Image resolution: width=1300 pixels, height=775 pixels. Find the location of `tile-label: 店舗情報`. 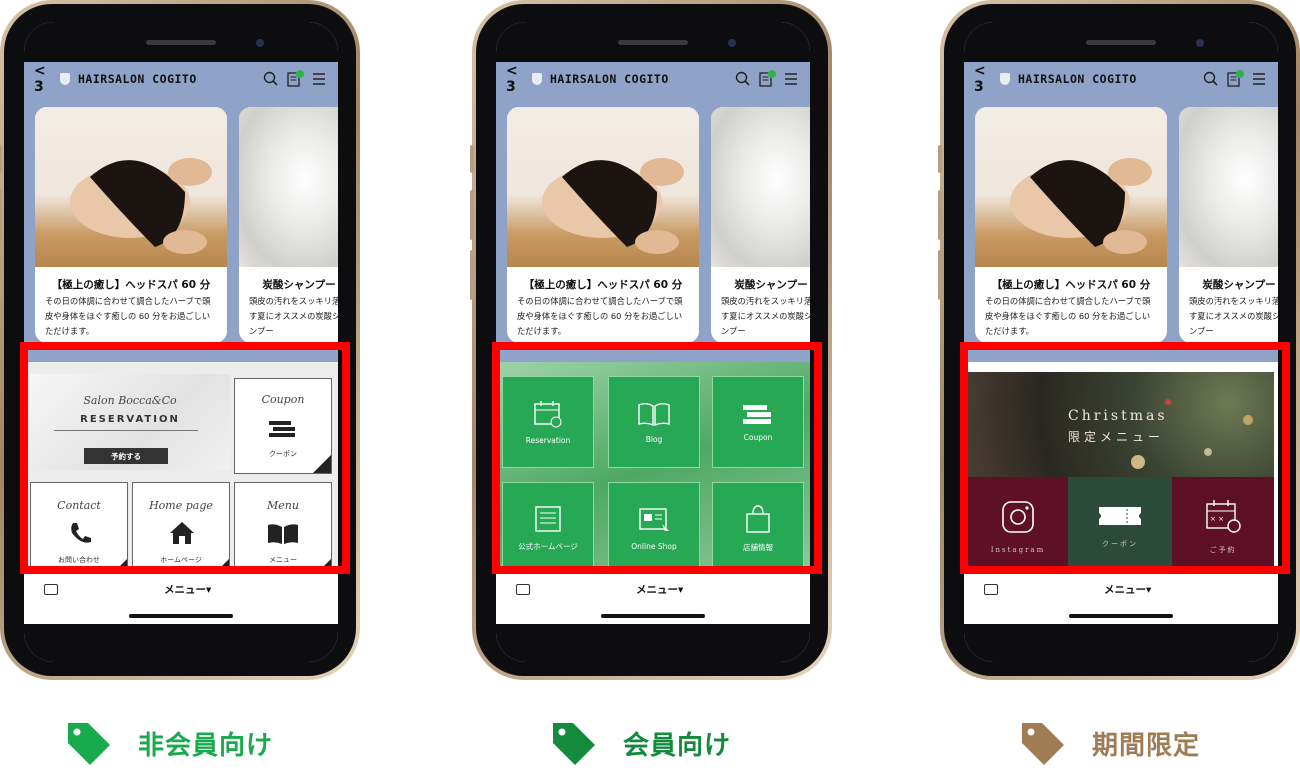

tile-label: 店舗情報 is located at coordinates (758, 547).